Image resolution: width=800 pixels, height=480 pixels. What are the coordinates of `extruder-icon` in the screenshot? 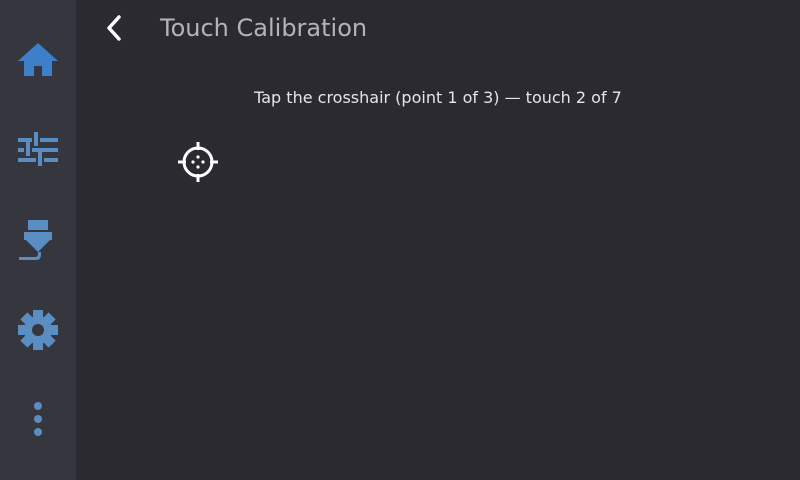 It's located at (35, 240).